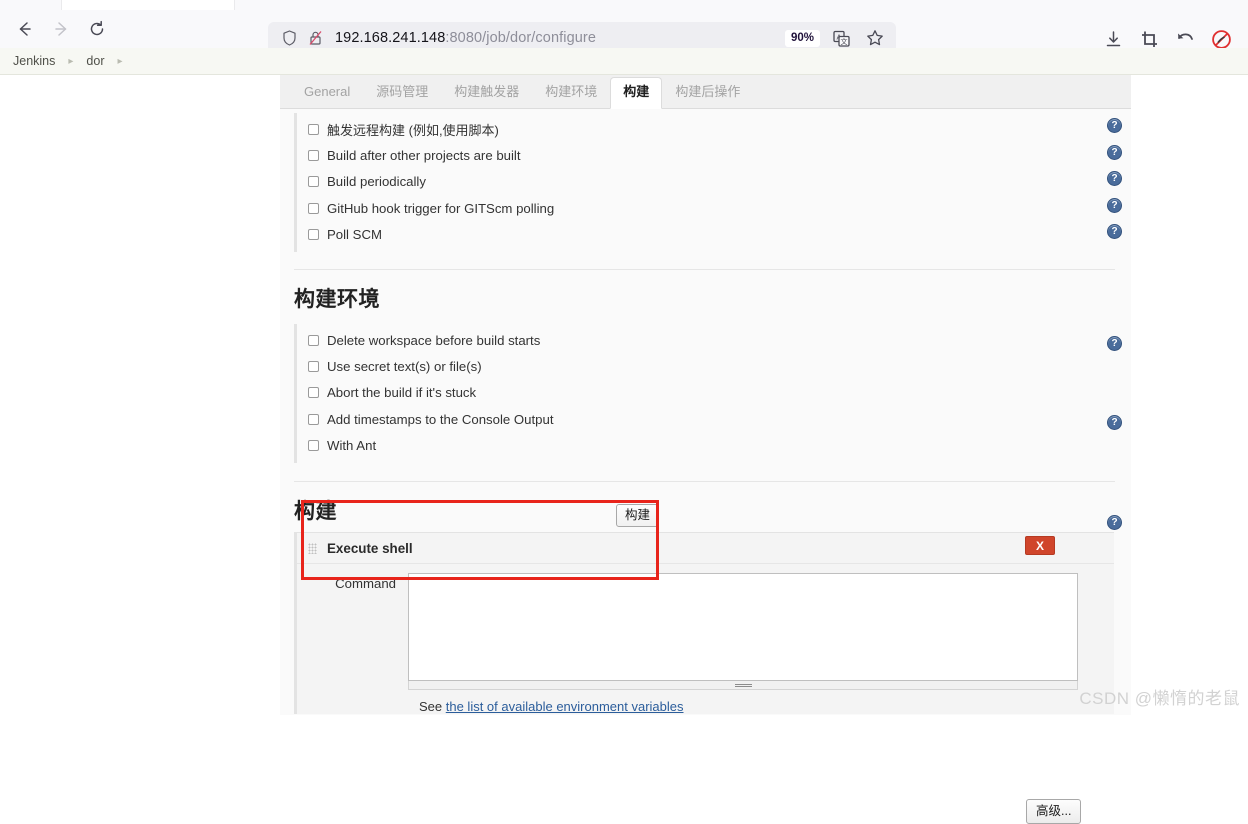 This screenshot has height=824, width=1248. I want to click on trigger-label-remote: 触发远程构建 (例如,使用脚本), so click(413, 130).